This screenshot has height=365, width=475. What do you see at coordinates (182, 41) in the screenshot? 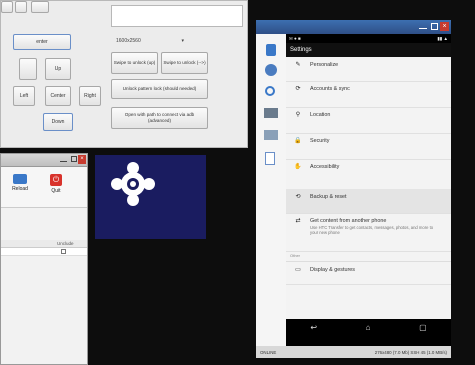
I see `chevron-down-icon: ▾` at bounding box center [182, 41].